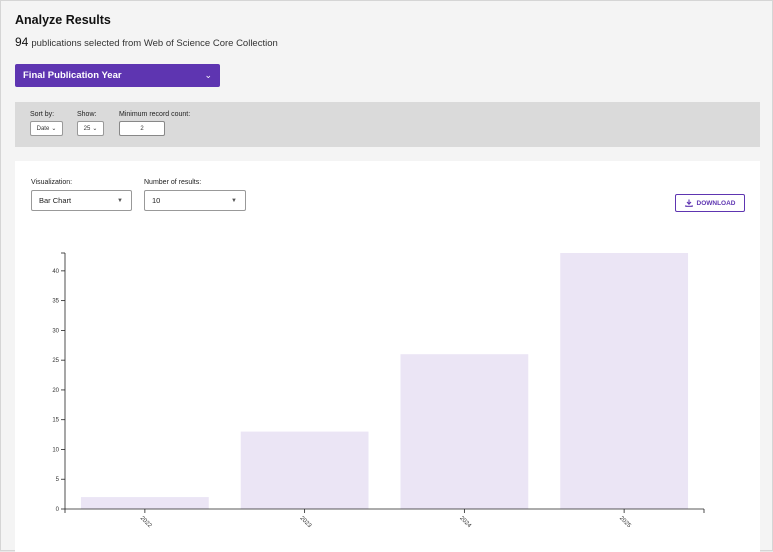 The image size is (773, 552). Describe the element at coordinates (304, 470) in the screenshot. I see `bar-2023` at that location.